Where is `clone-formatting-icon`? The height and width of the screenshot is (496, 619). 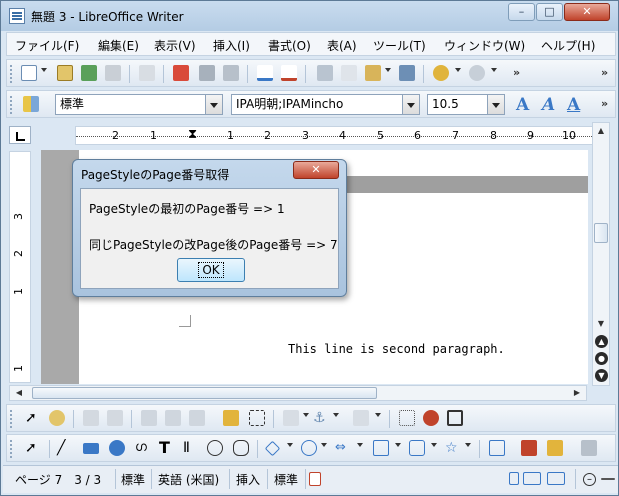 clone-formatting-icon is located at coordinates (407, 73).